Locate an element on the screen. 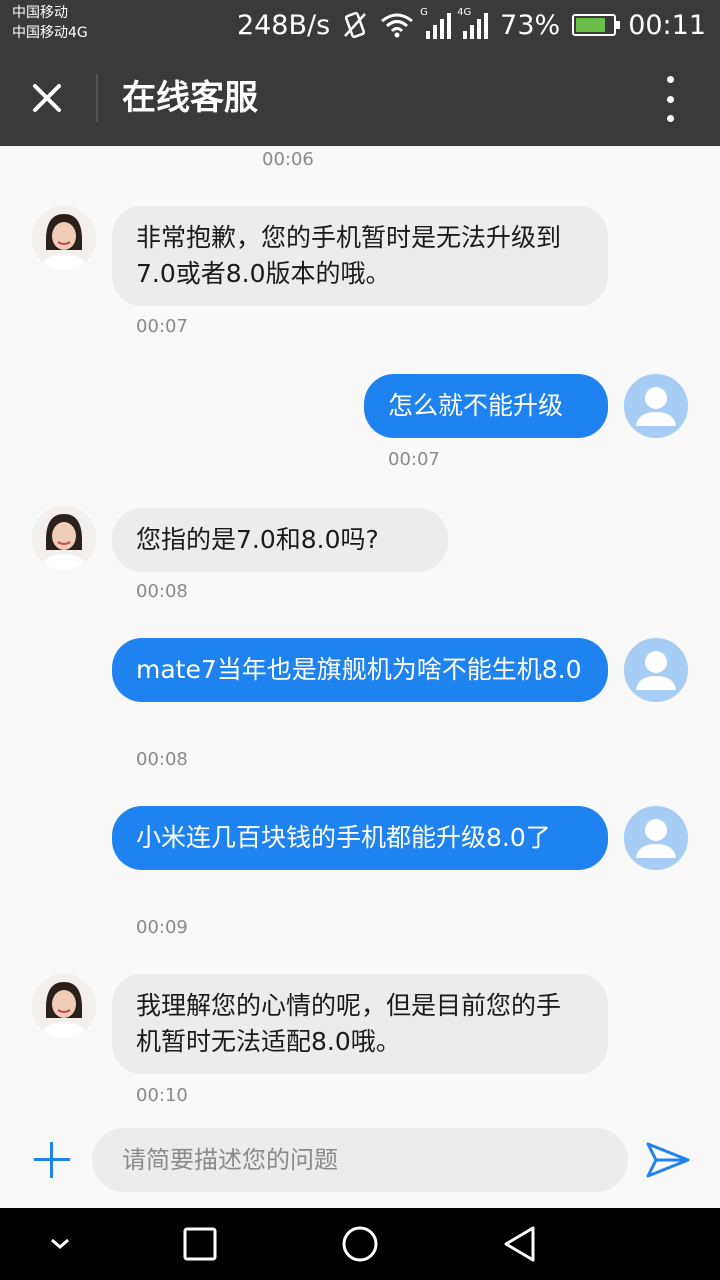 The width and height of the screenshot is (720, 1280). vibrate-icon is located at coordinates (355, 25).